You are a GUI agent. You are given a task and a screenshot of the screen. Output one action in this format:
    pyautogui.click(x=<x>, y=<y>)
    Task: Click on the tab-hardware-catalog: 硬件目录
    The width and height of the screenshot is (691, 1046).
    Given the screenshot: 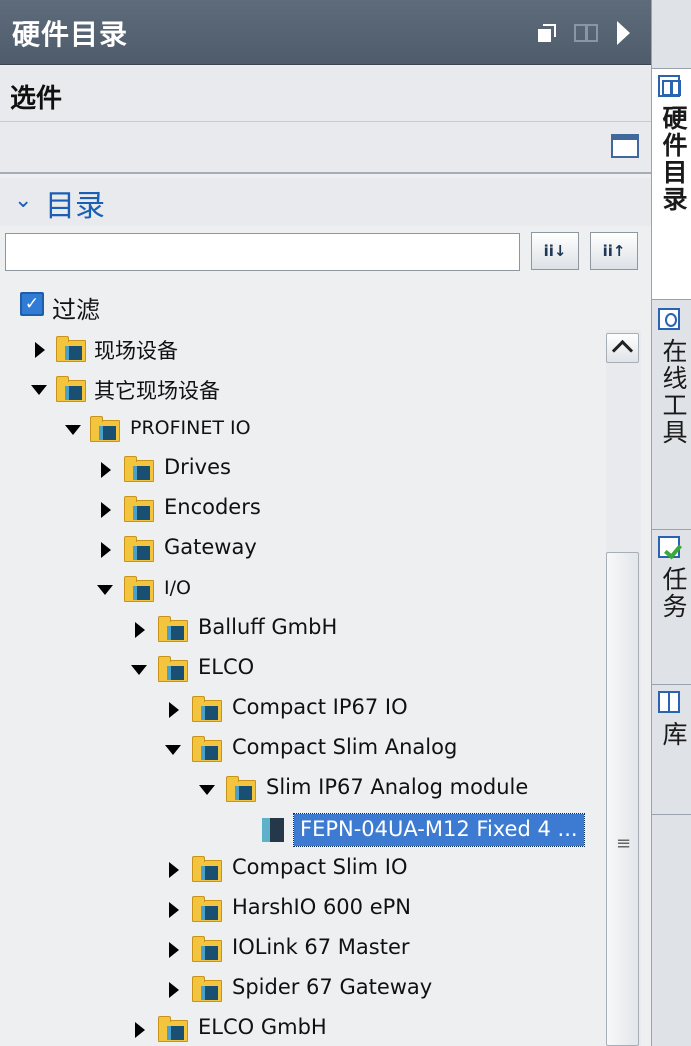 What is the action you would take?
    pyautogui.click(x=671, y=184)
    